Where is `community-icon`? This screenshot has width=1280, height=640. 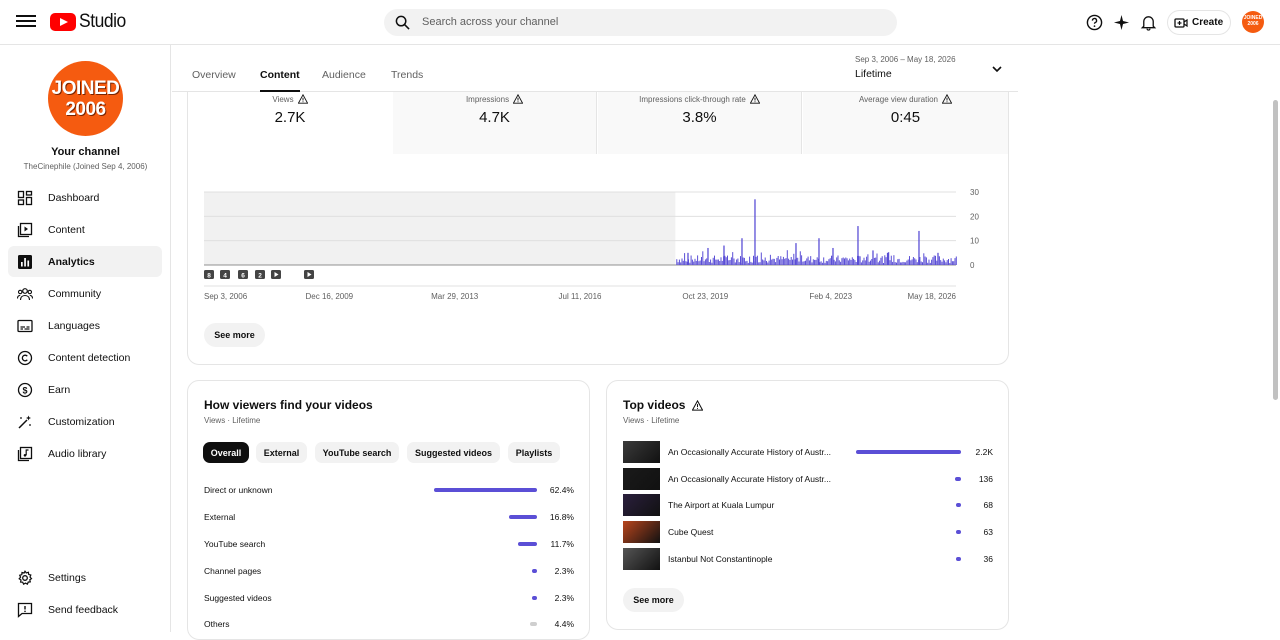 community-icon is located at coordinates (25, 293).